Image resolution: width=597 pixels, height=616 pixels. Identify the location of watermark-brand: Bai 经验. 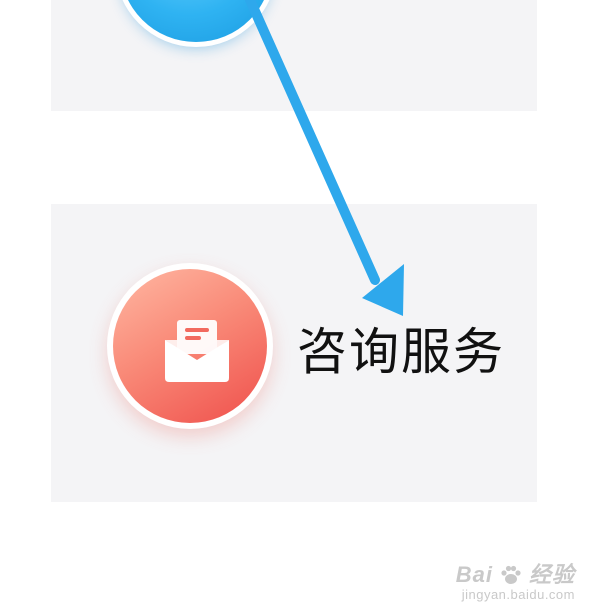
(515, 575).